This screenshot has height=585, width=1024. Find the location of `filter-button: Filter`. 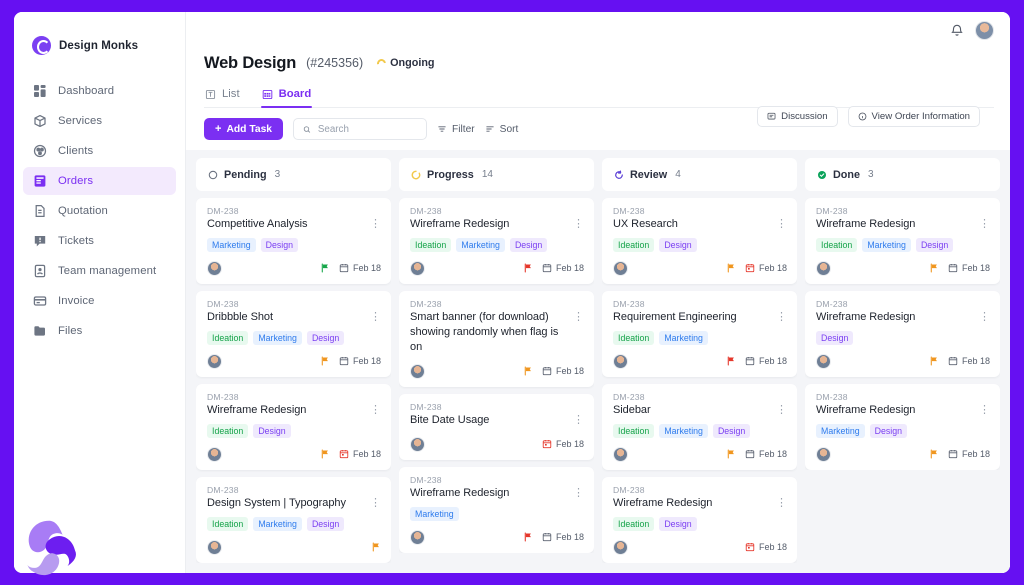

filter-button: Filter is located at coordinates (456, 129).